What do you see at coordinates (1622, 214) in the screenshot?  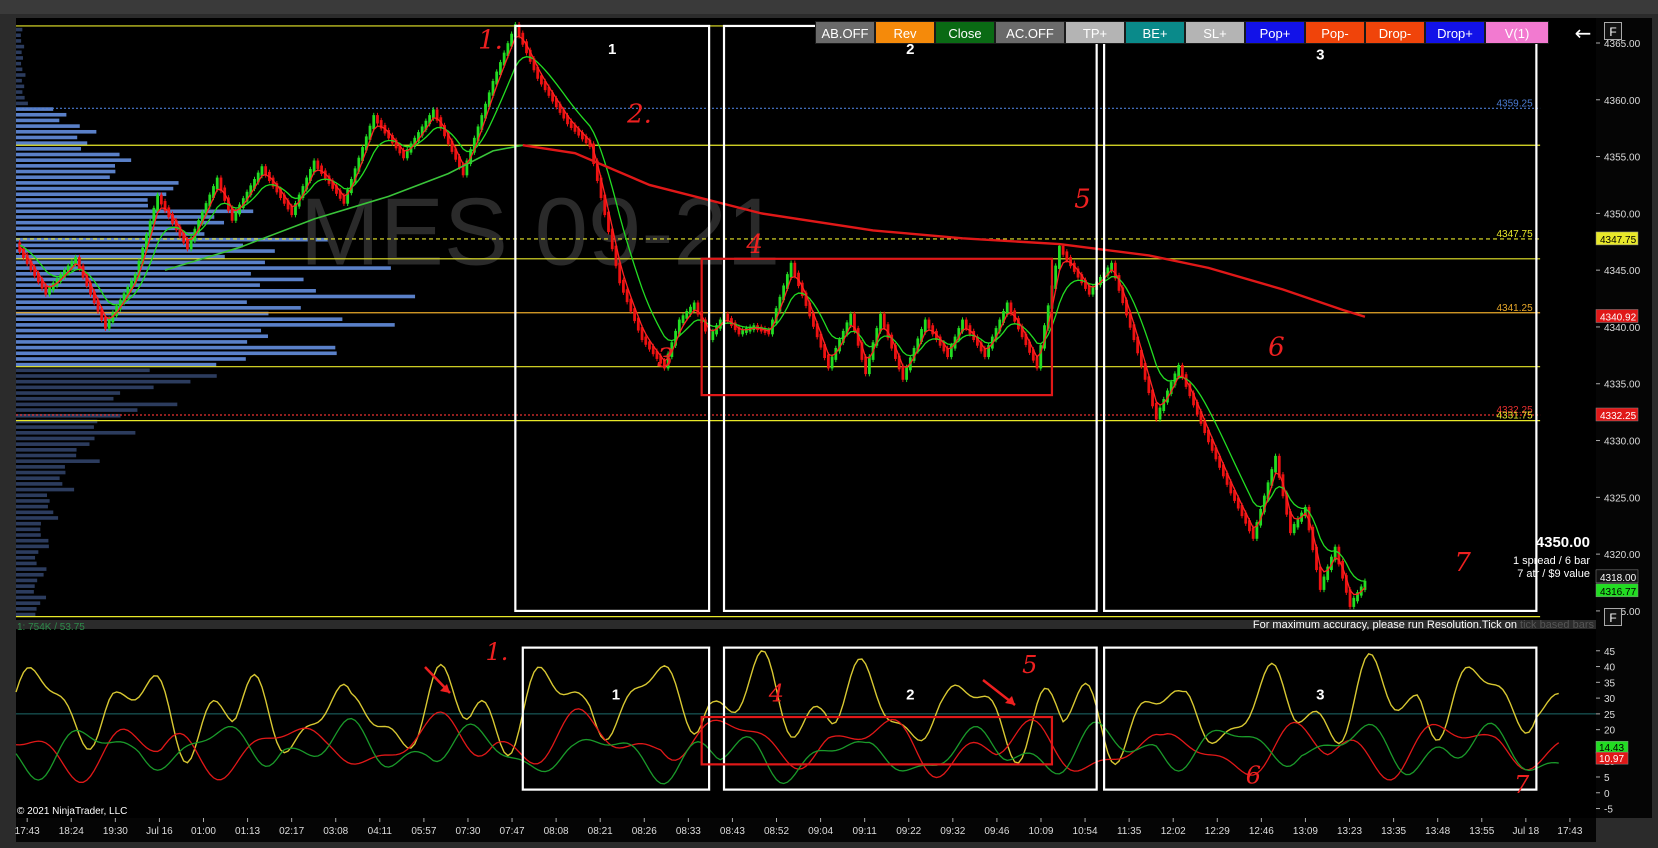 I see `y-tick-label: 4350.00` at bounding box center [1622, 214].